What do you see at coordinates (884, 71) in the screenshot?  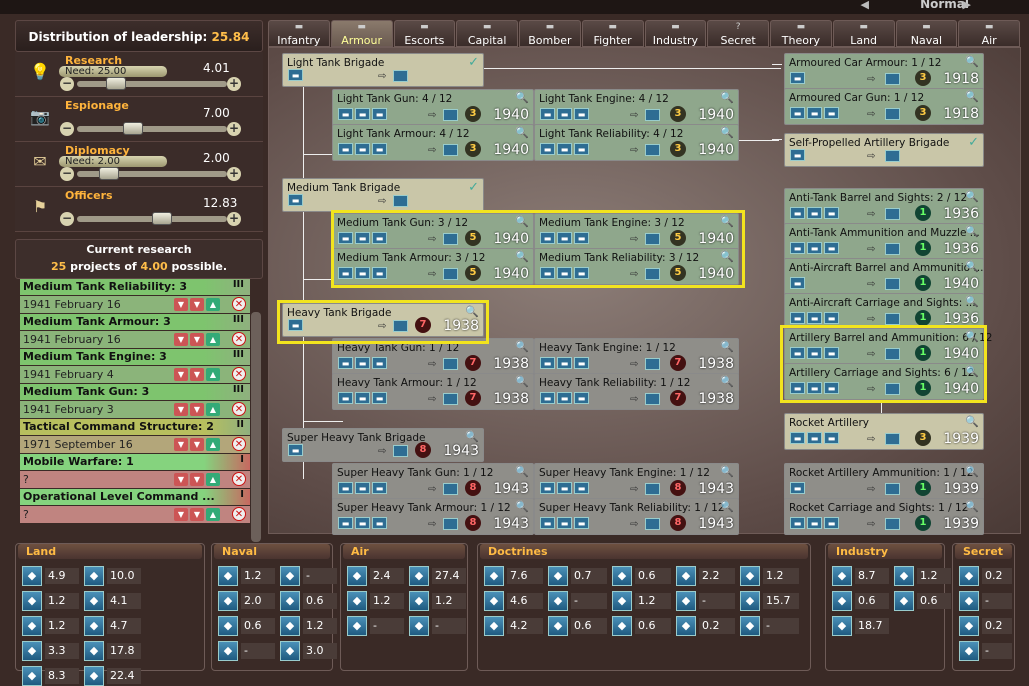 I see `tech-item: Armoured Car Armour: 1 / 12 ▬ ⇨ 🔍 3 1918` at bounding box center [884, 71].